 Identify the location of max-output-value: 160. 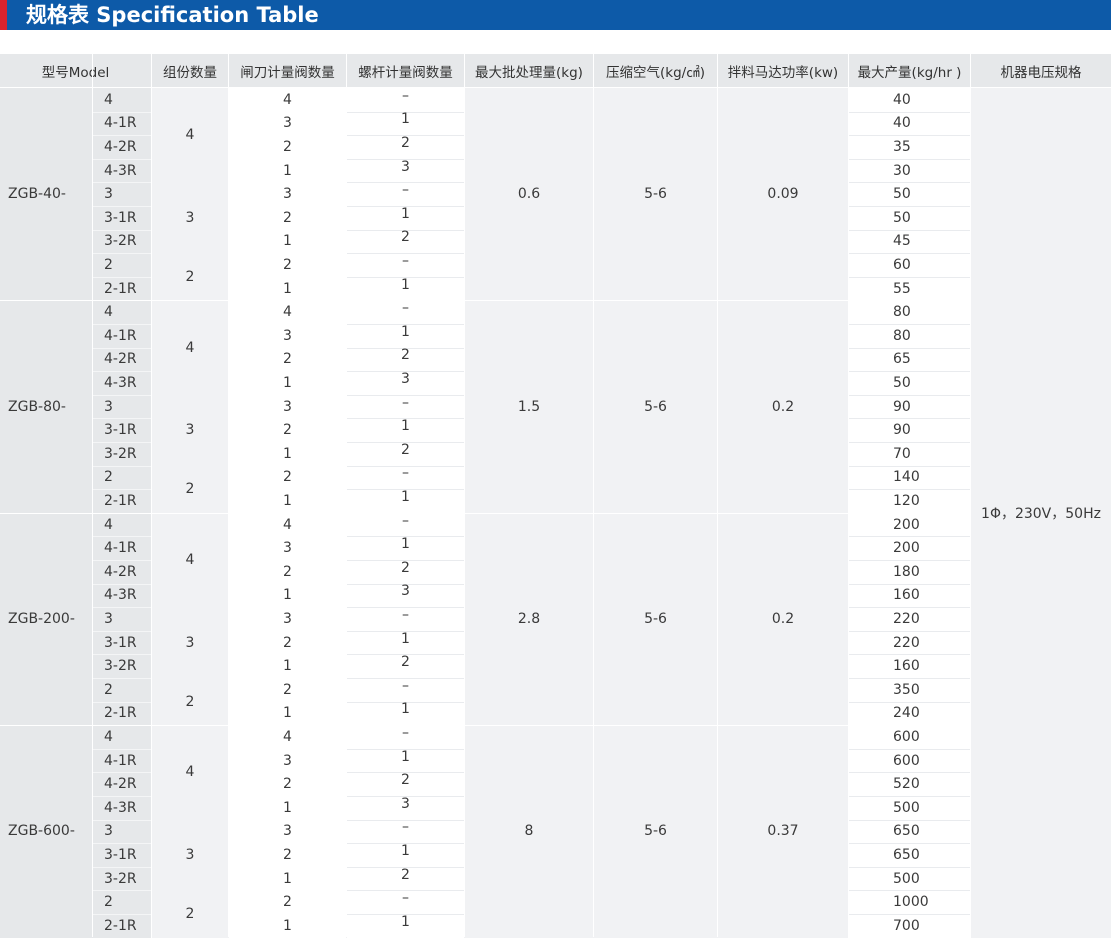
(906, 595).